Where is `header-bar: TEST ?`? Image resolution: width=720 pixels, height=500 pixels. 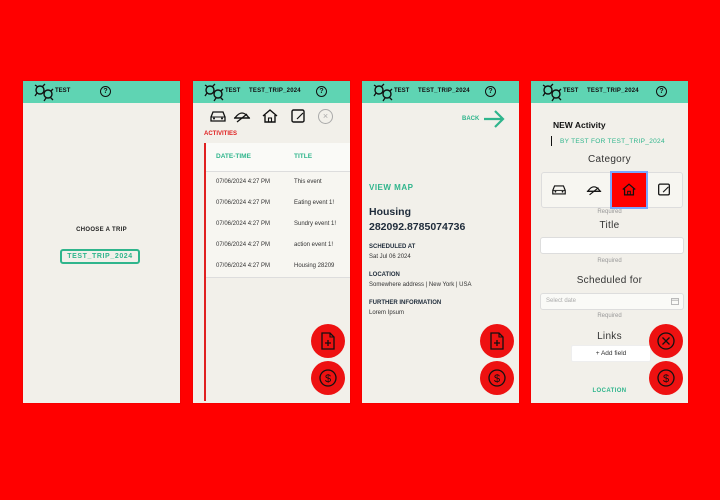 header-bar: TEST ? is located at coordinates (101, 92).